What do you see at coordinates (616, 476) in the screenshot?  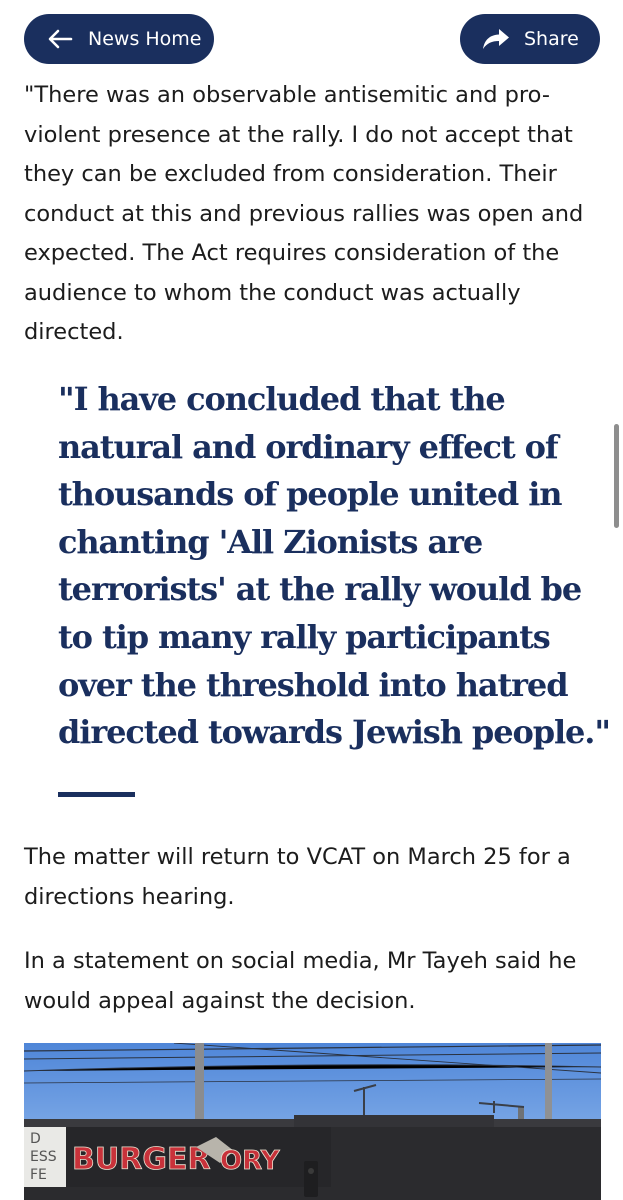 I see `scrollbar` at bounding box center [616, 476].